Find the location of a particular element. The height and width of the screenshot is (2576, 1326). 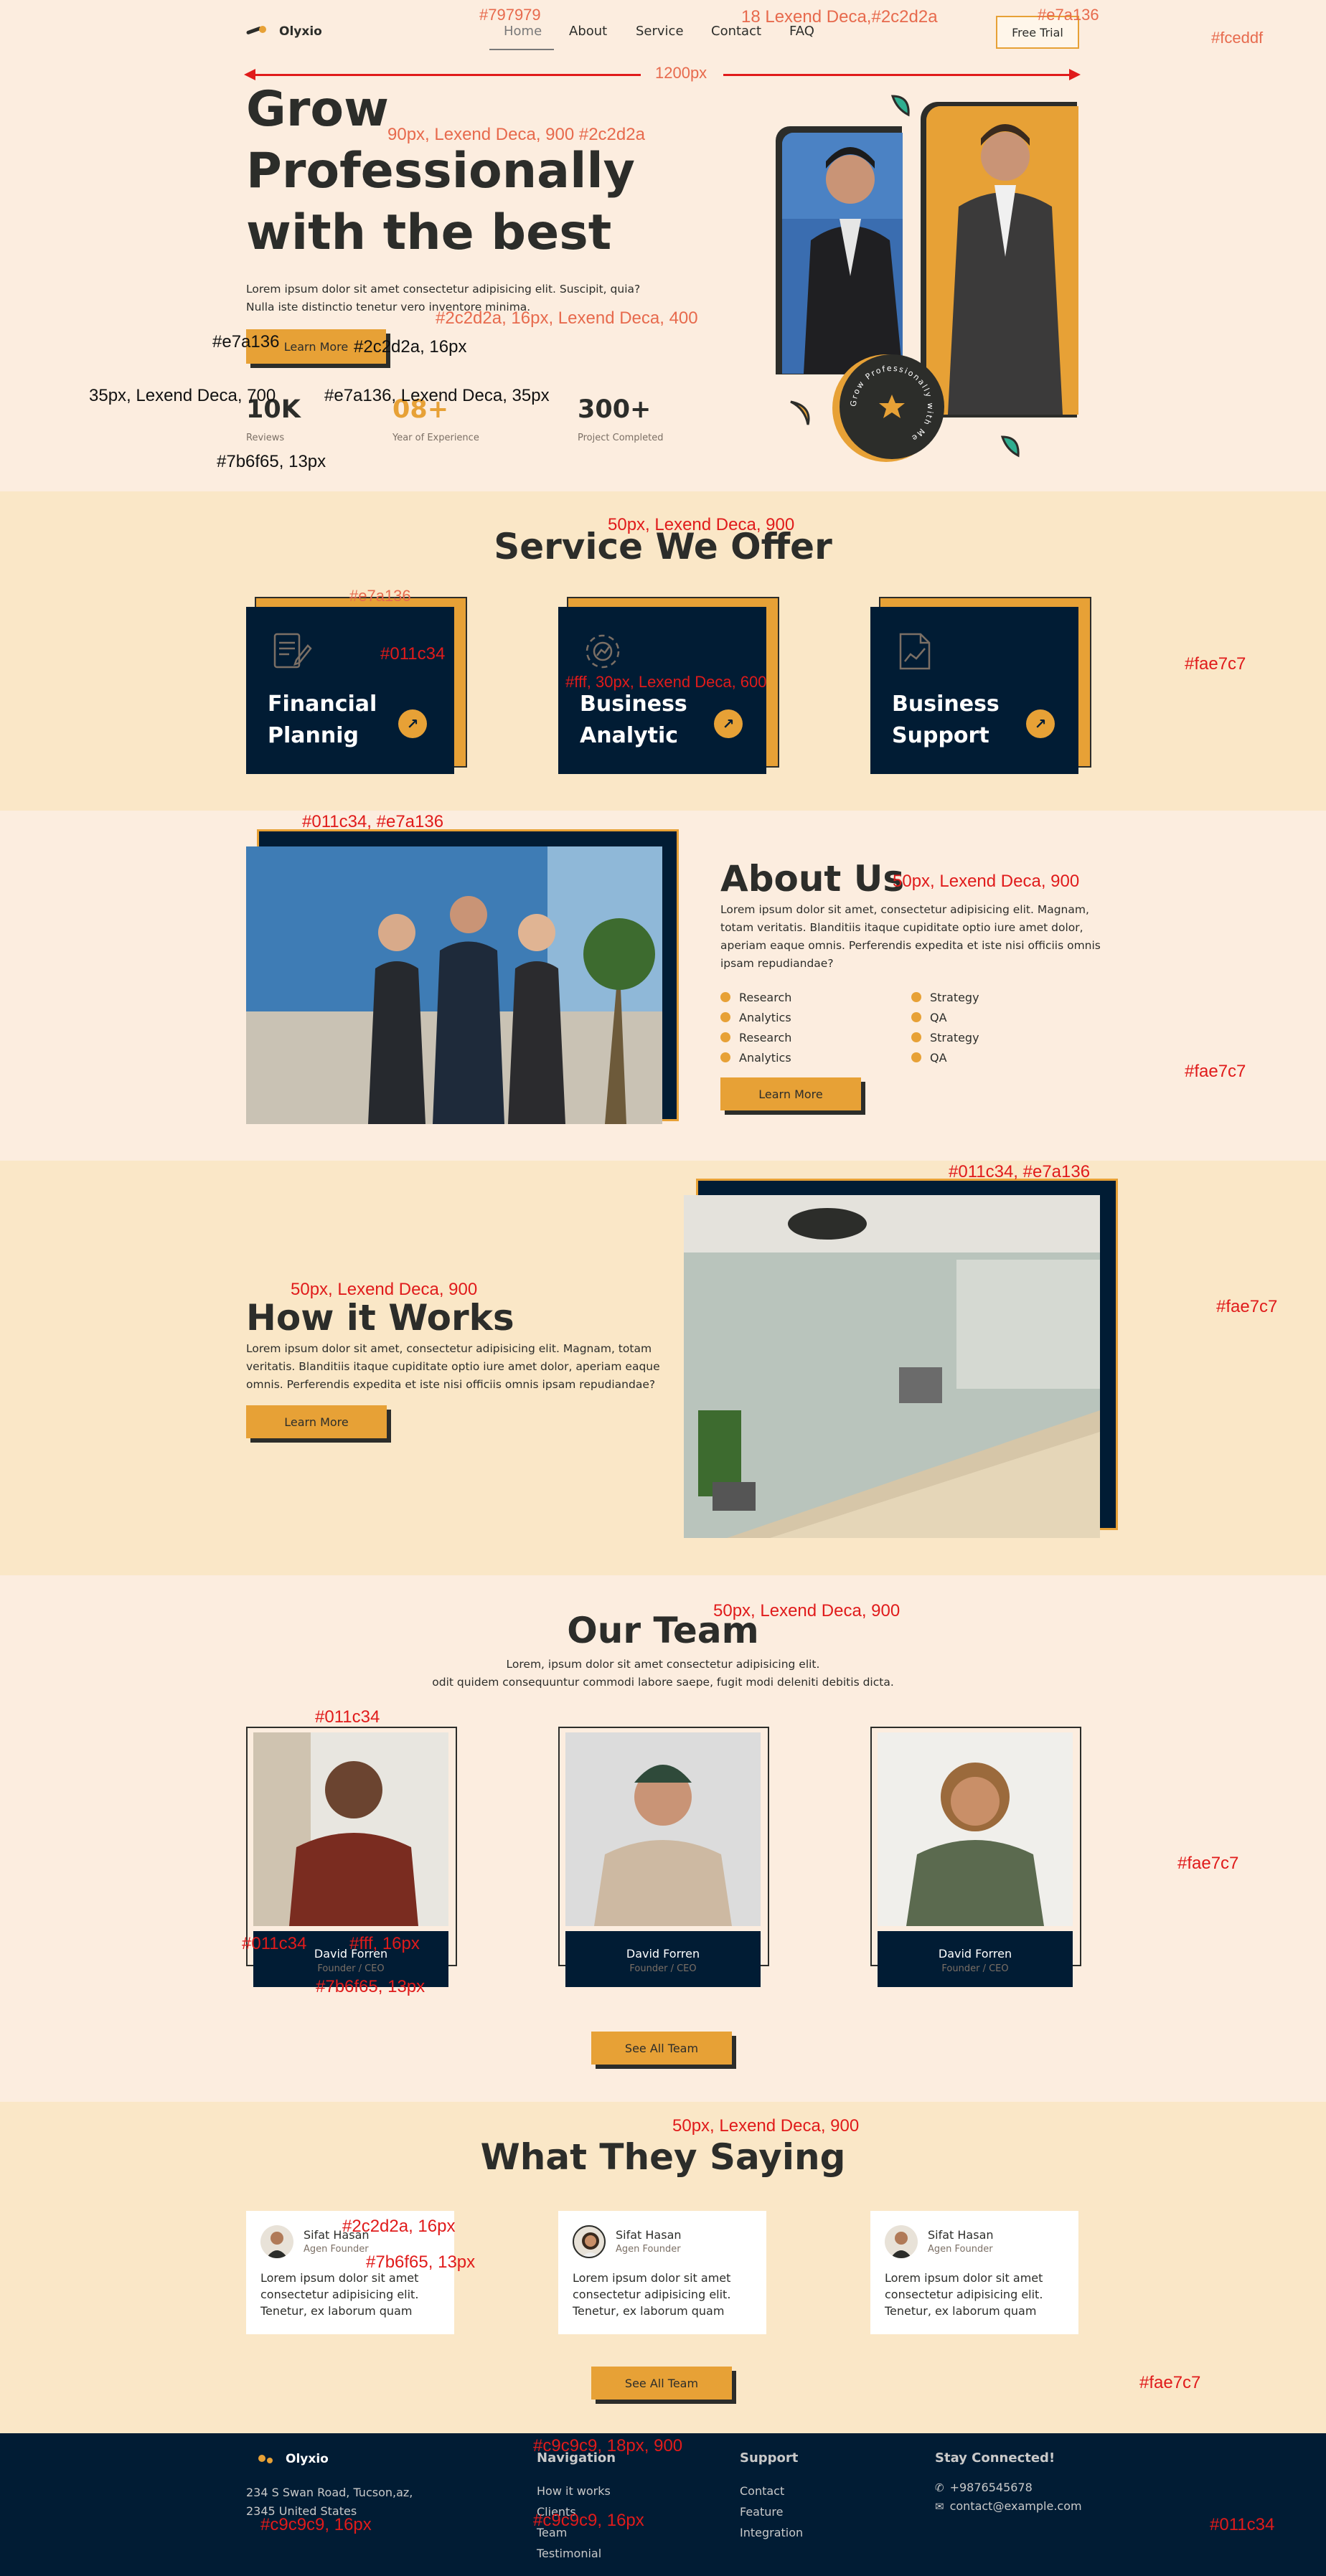

footer-link-contact: Contact is located at coordinates (771, 2491).